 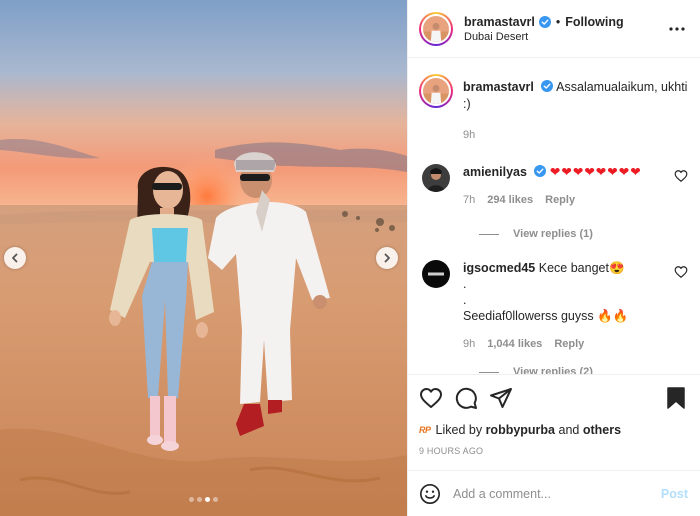 What do you see at coordinates (499, 268) in the screenshot?
I see `comment-username: igsocmed45` at bounding box center [499, 268].